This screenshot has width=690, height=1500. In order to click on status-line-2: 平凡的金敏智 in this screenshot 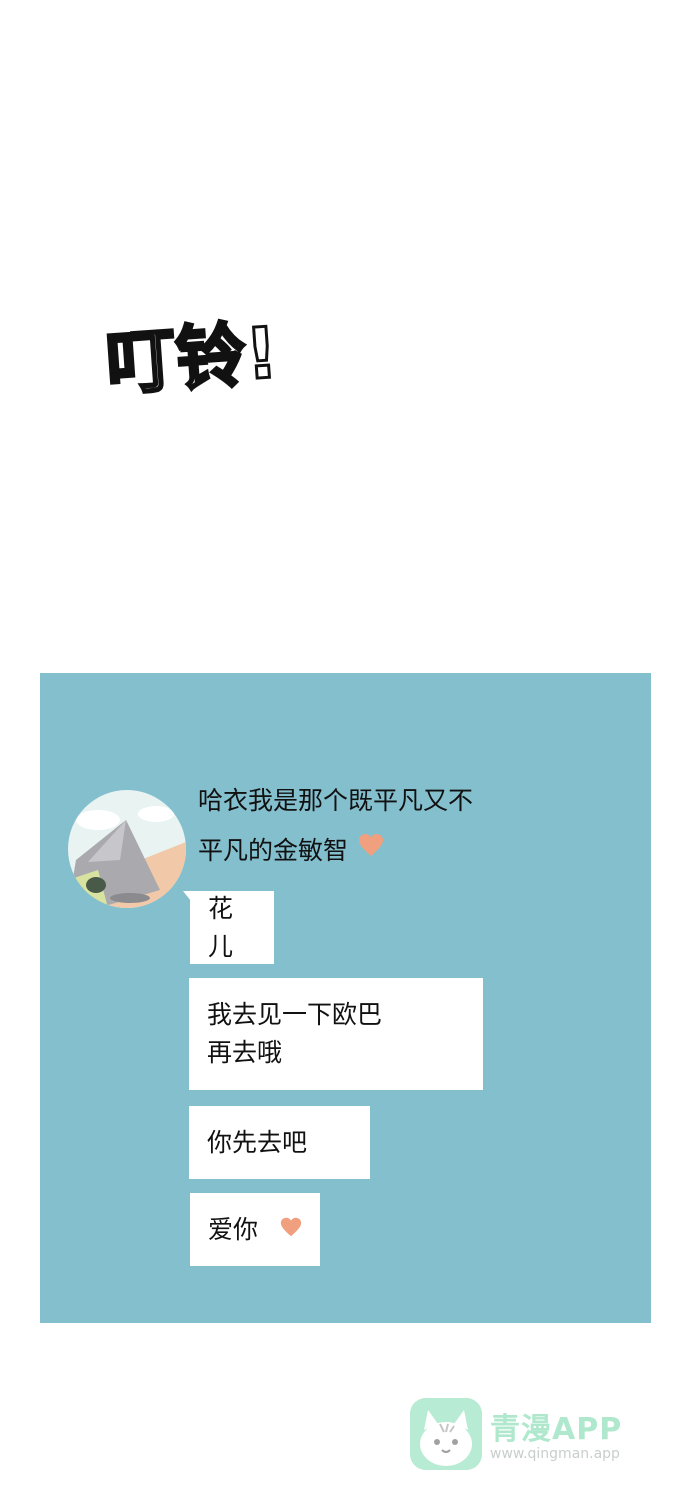, I will do `click(368, 851)`.